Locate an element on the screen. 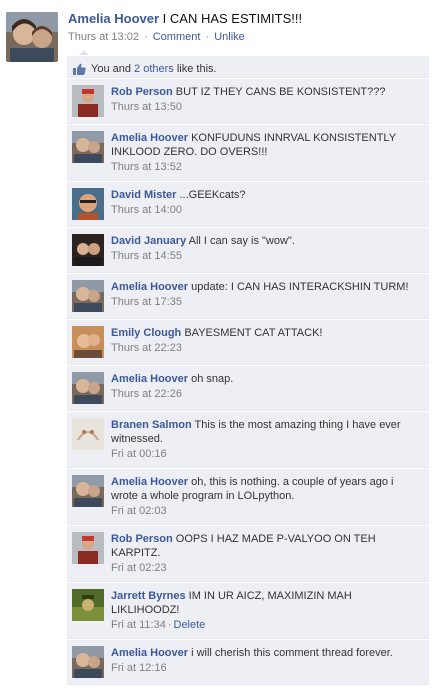  comment-body: Emily Clough BAYESMENT CAT ATTACK! is located at coordinates (267, 333).